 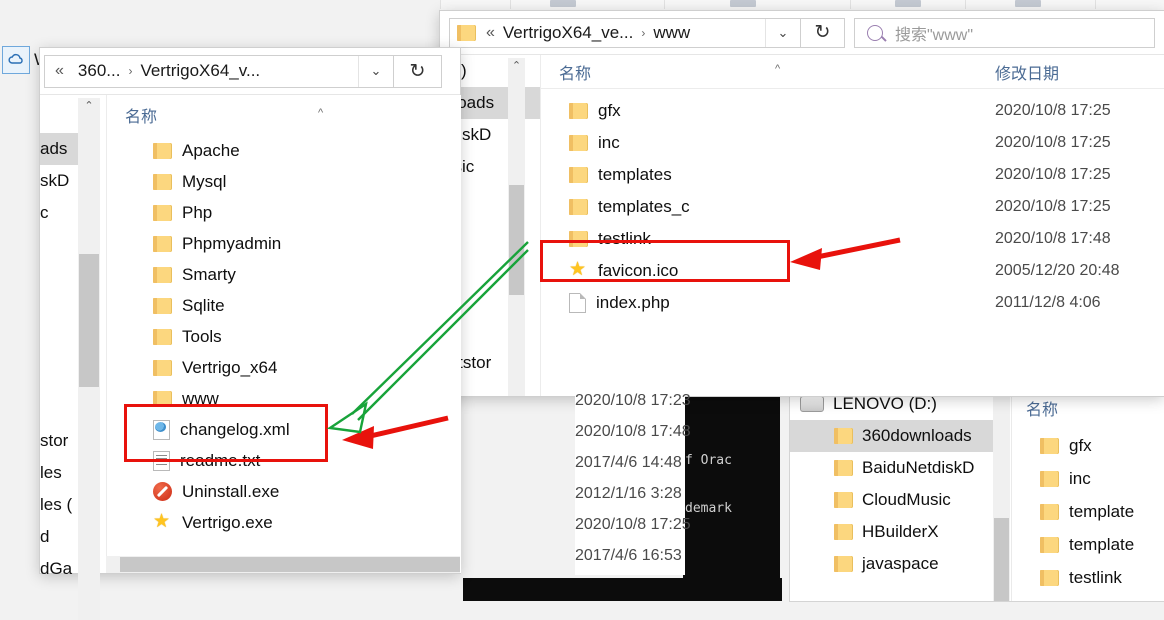 I want to click on file-list-pane: 名称 gfx inc template template testlink, so click(x=1087, y=494).